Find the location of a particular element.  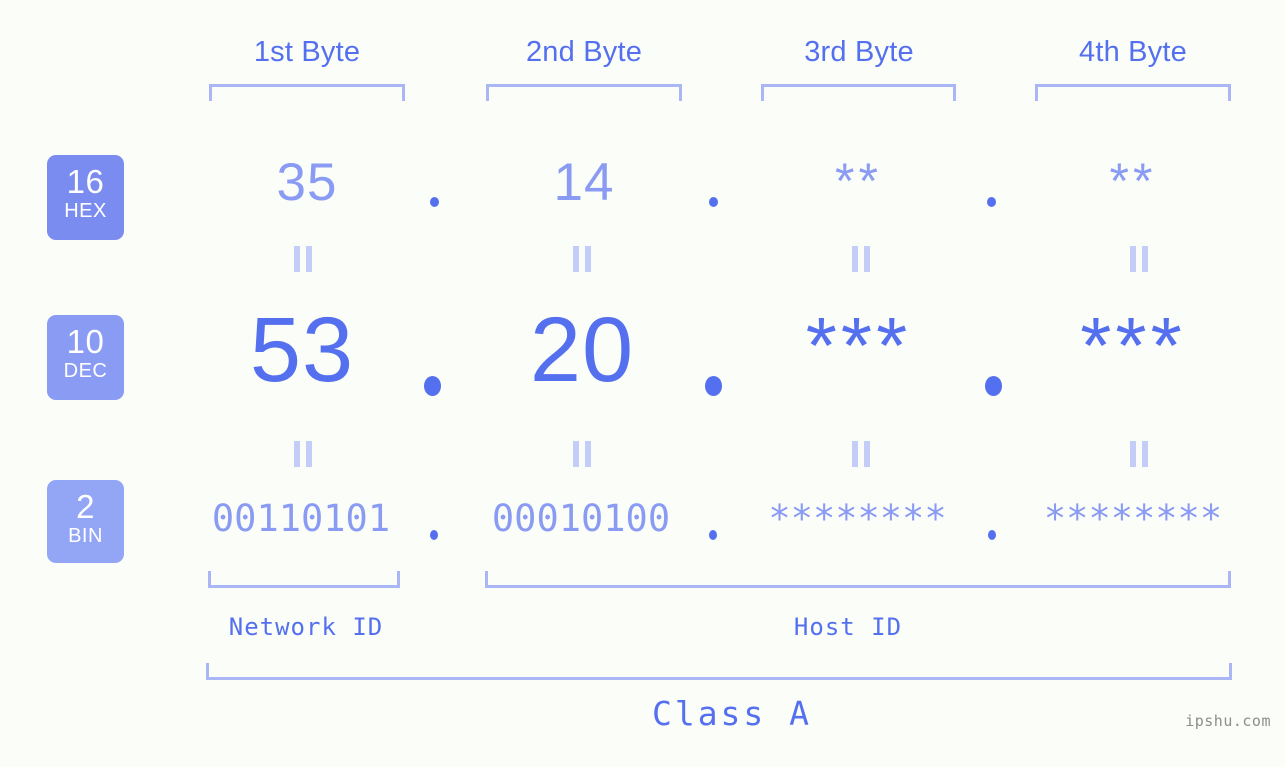

bin-octet-1: 00110101 is located at coordinates (301, 518).